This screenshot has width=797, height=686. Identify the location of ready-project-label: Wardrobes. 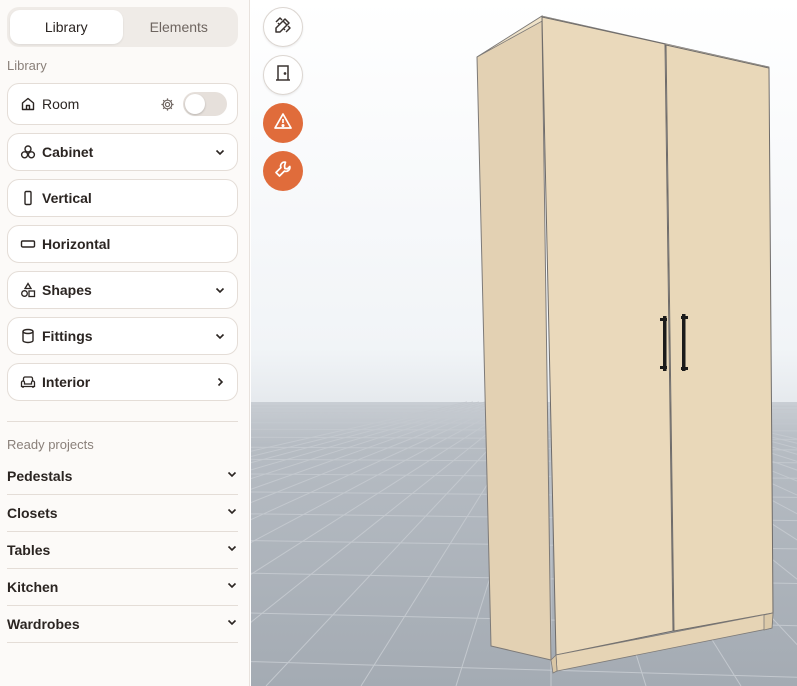
(43, 624).